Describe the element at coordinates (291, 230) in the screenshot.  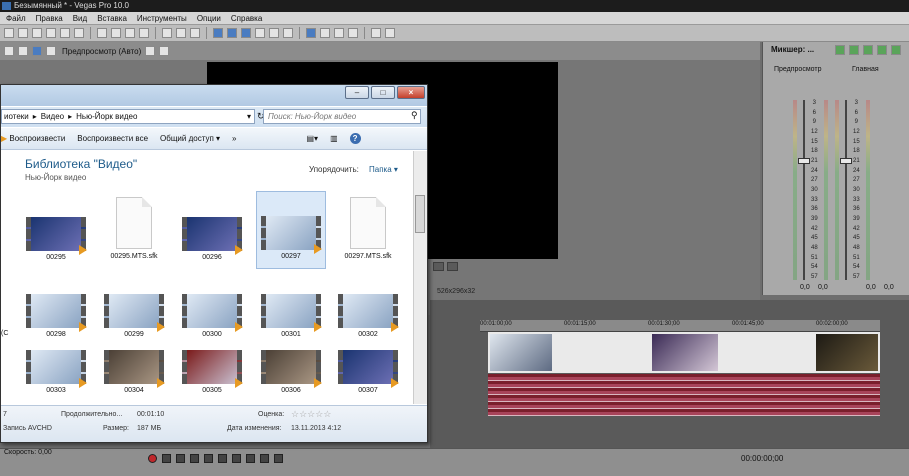
I see `video-file-item-selected: 00297` at that location.